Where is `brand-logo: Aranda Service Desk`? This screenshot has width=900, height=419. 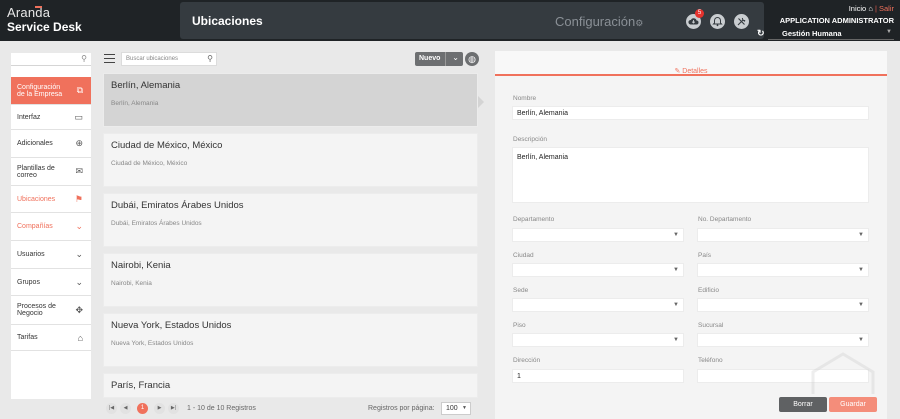 brand-logo: Aranda Service Desk is located at coordinates (44, 19).